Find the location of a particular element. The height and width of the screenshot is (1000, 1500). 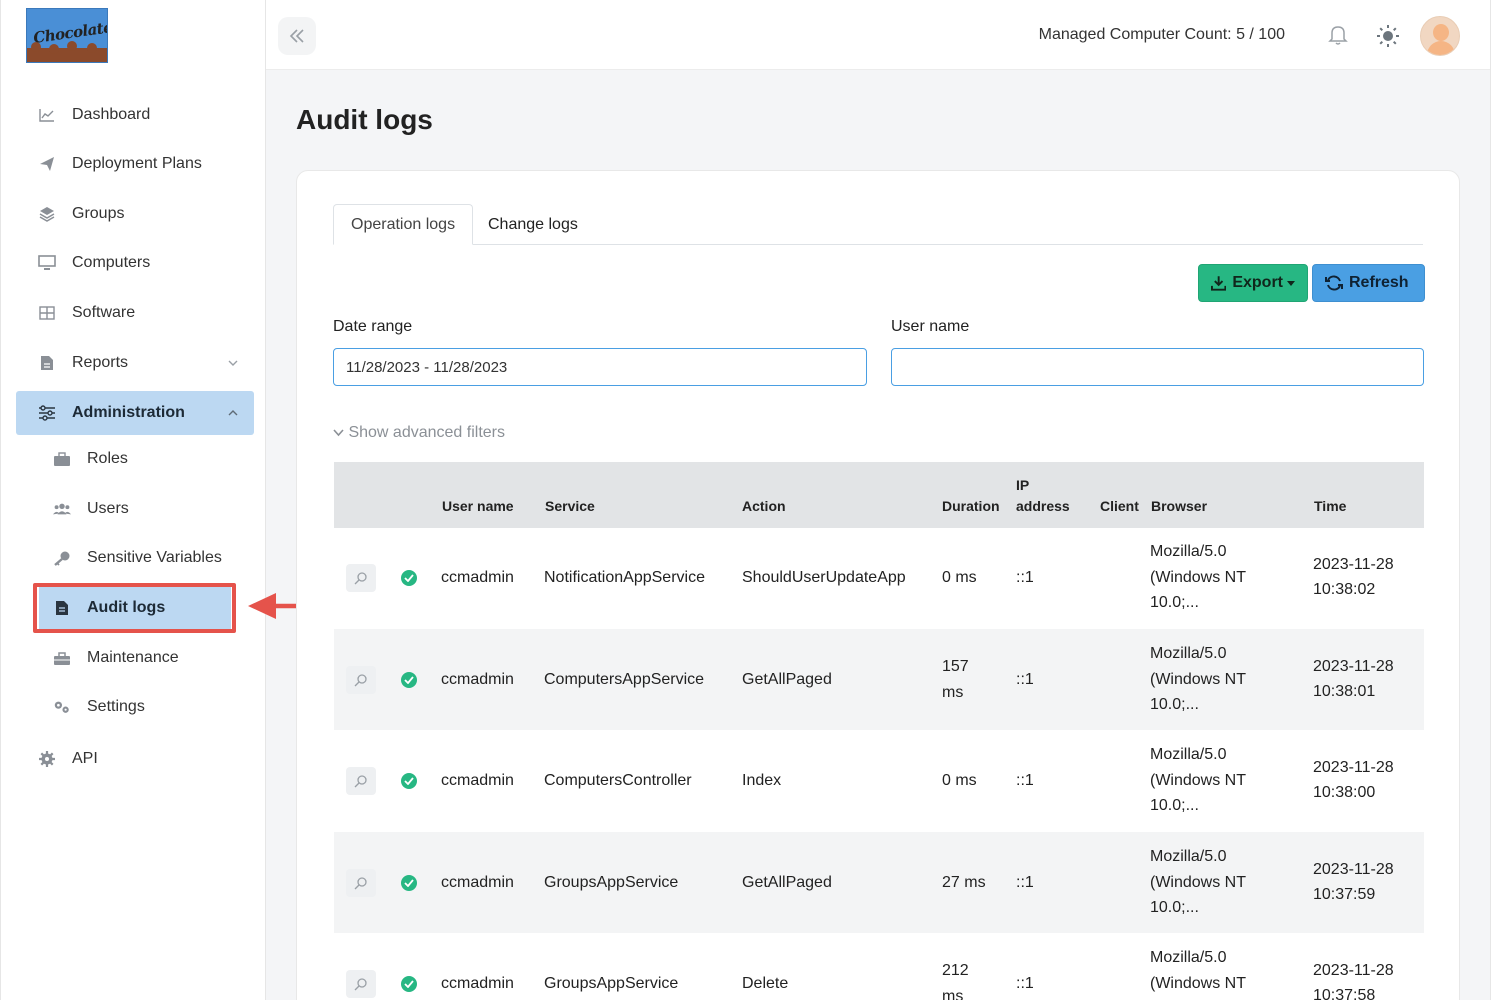

col-duration: Duration is located at coordinates (971, 506).